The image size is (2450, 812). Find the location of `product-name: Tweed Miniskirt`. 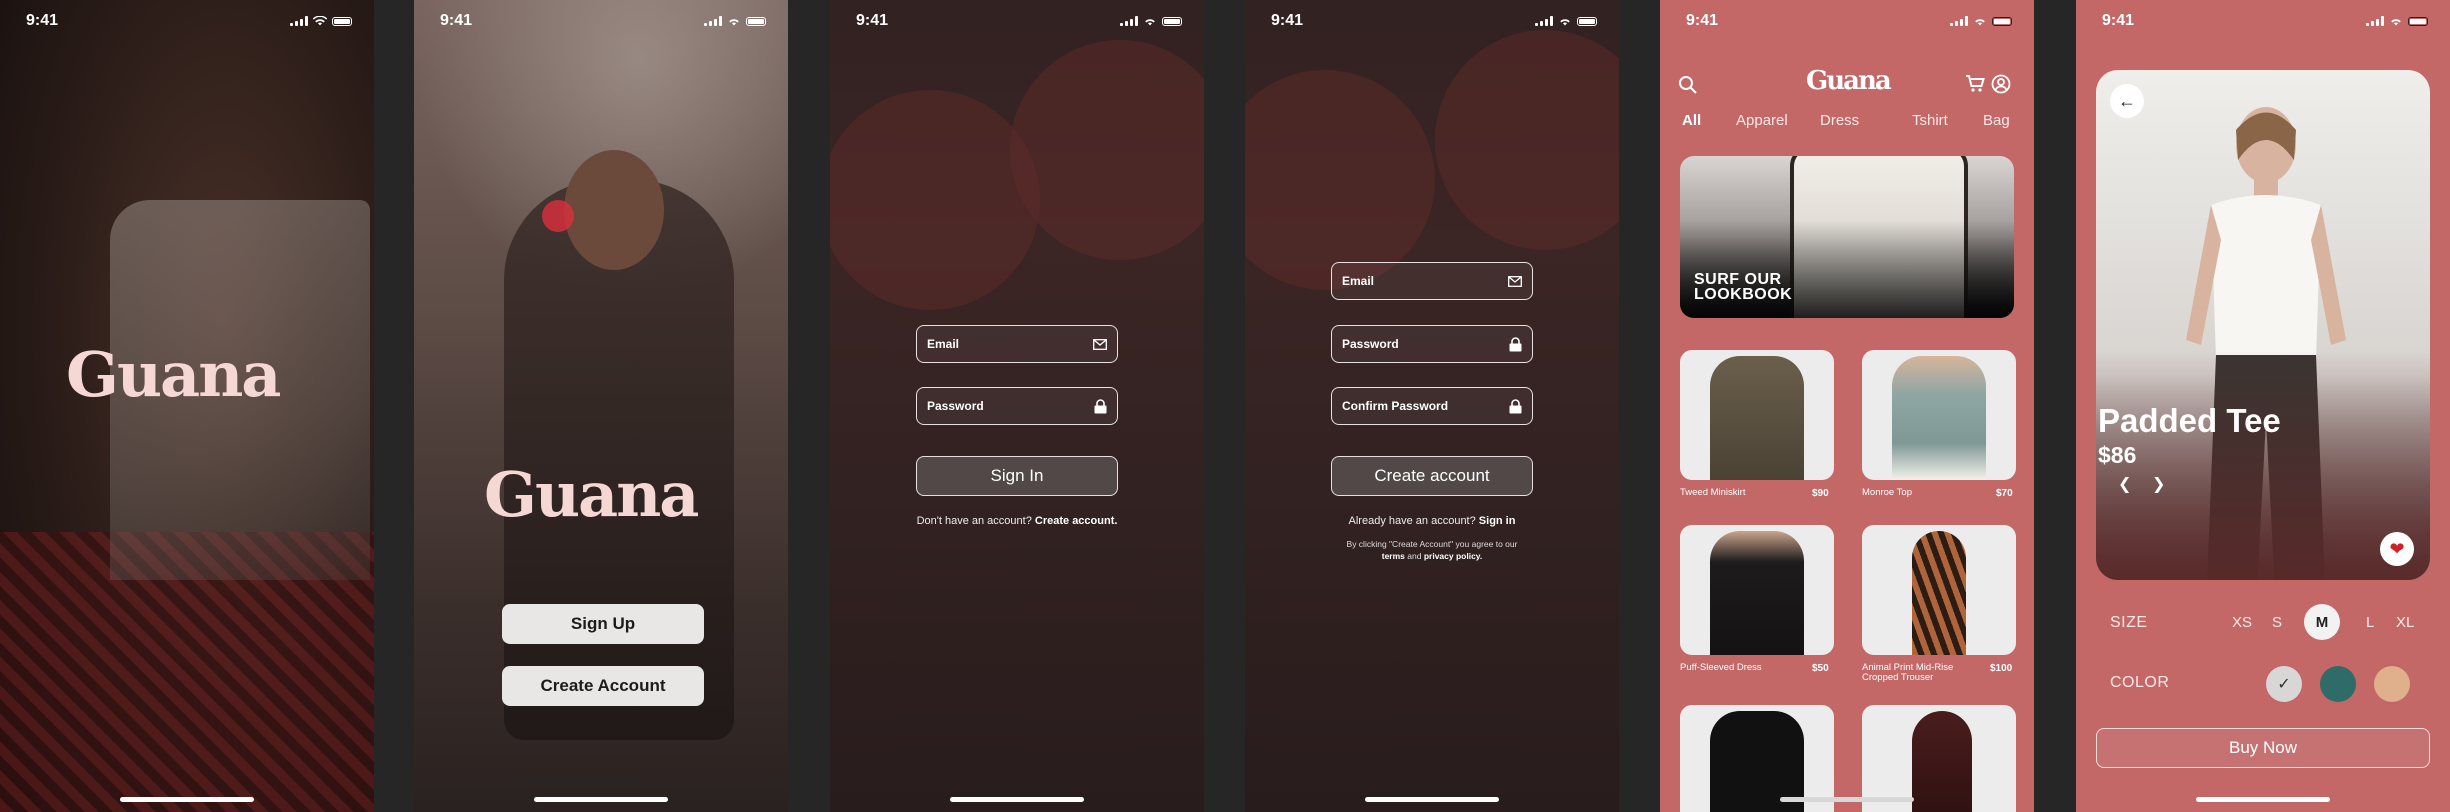

product-name: Tweed Miniskirt is located at coordinates (1713, 492).